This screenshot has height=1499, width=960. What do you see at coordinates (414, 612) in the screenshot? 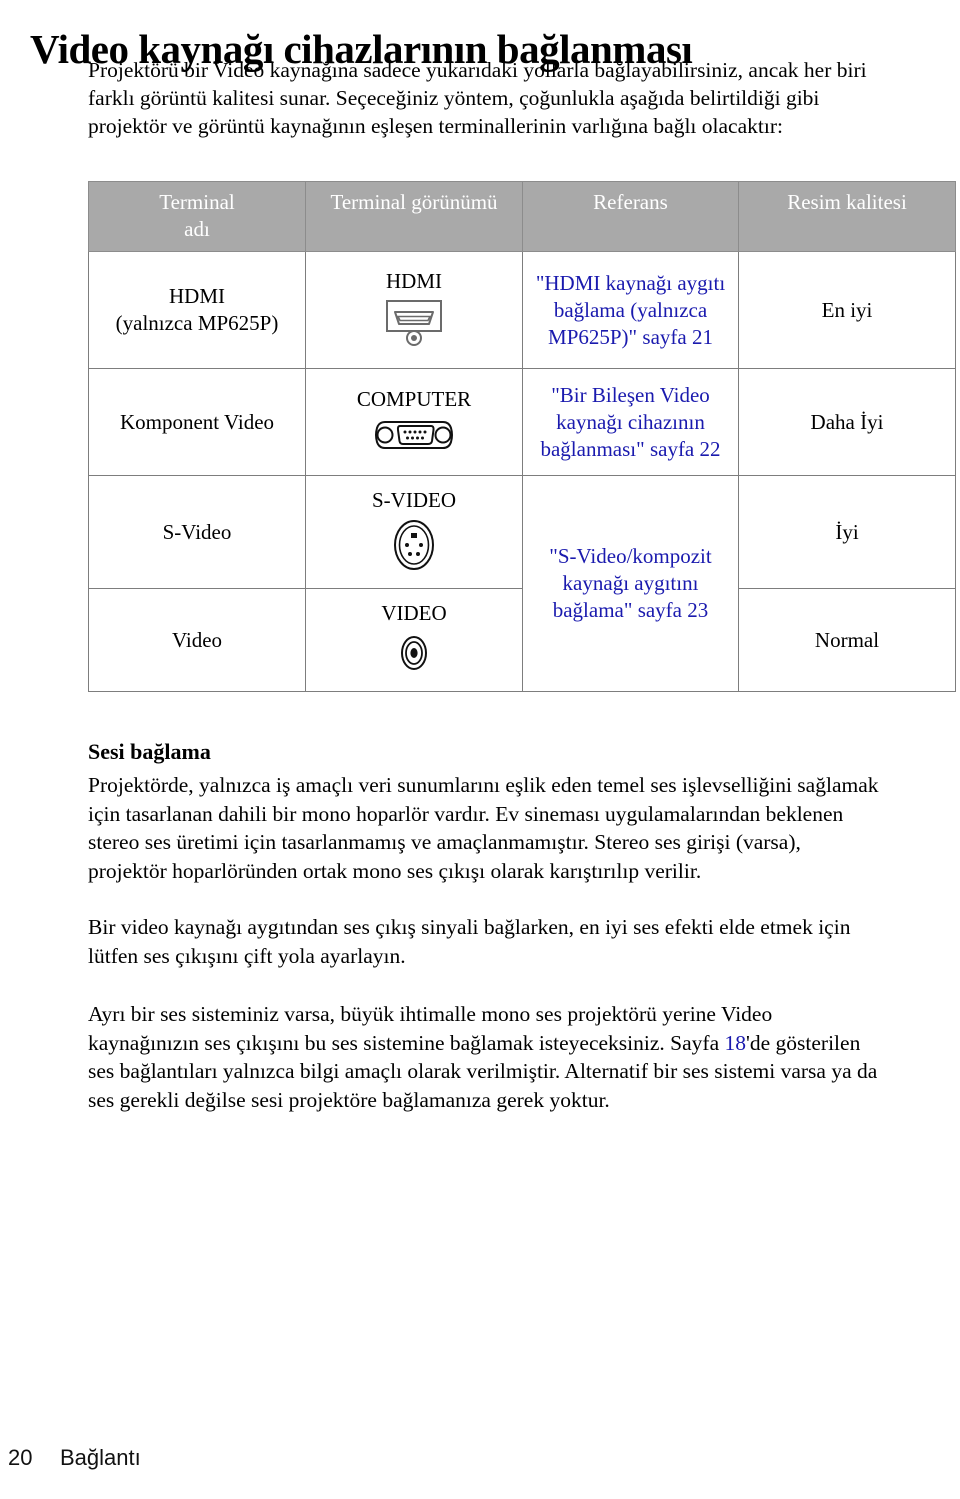
I see `terminal-view-label: VIDEO` at bounding box center [414, 612].